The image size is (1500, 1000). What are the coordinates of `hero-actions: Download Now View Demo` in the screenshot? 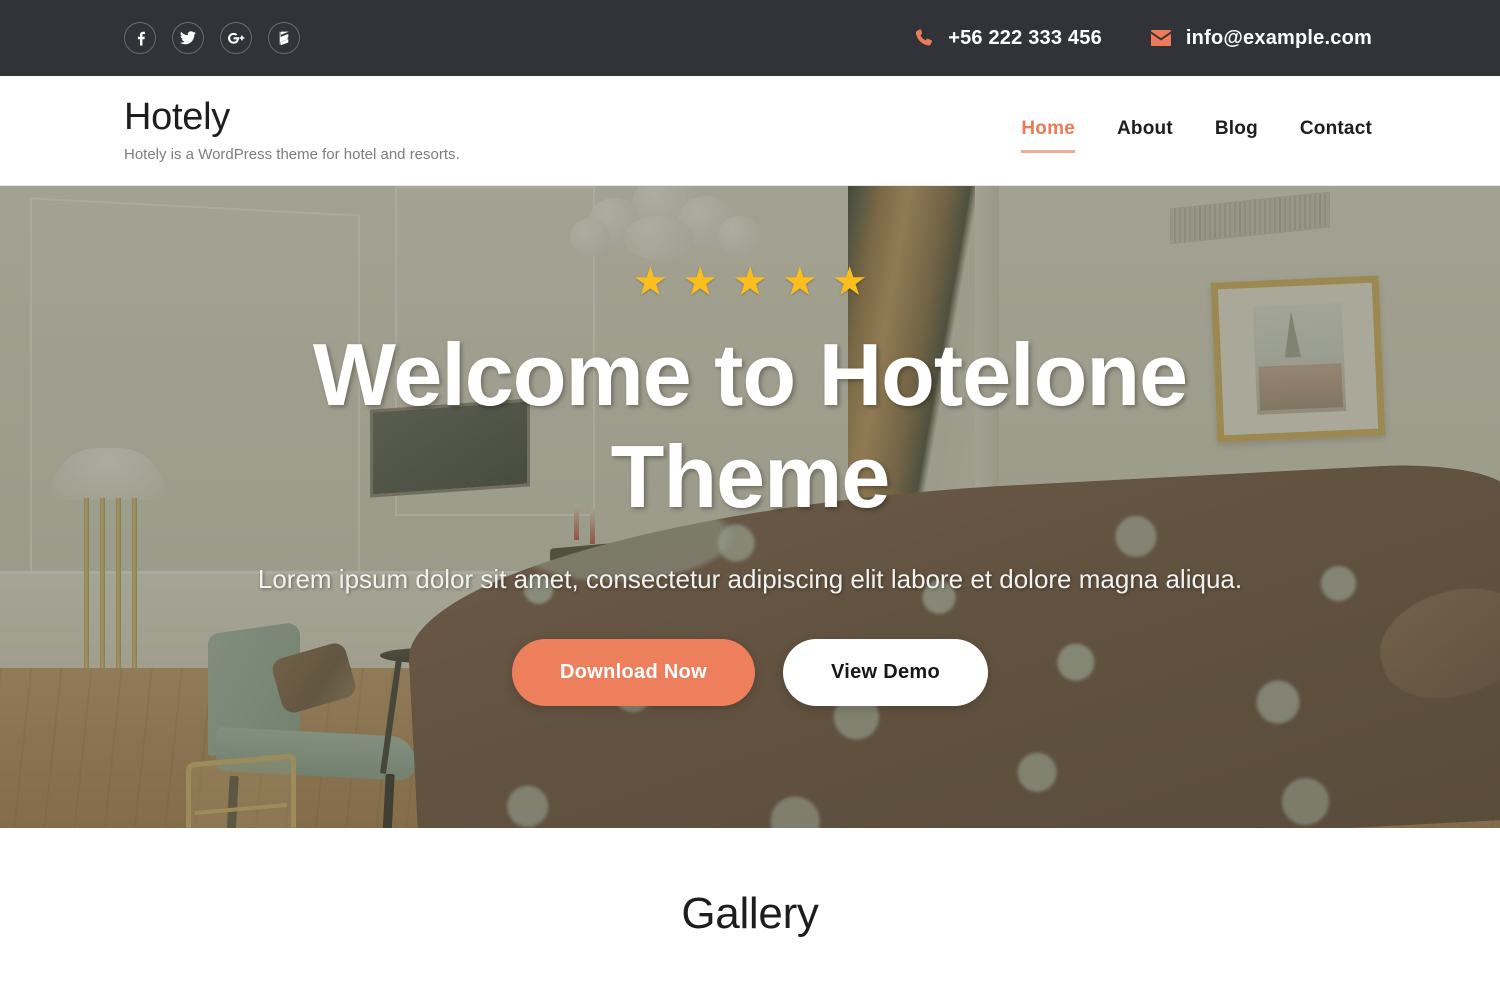 It's located at (750, 673).